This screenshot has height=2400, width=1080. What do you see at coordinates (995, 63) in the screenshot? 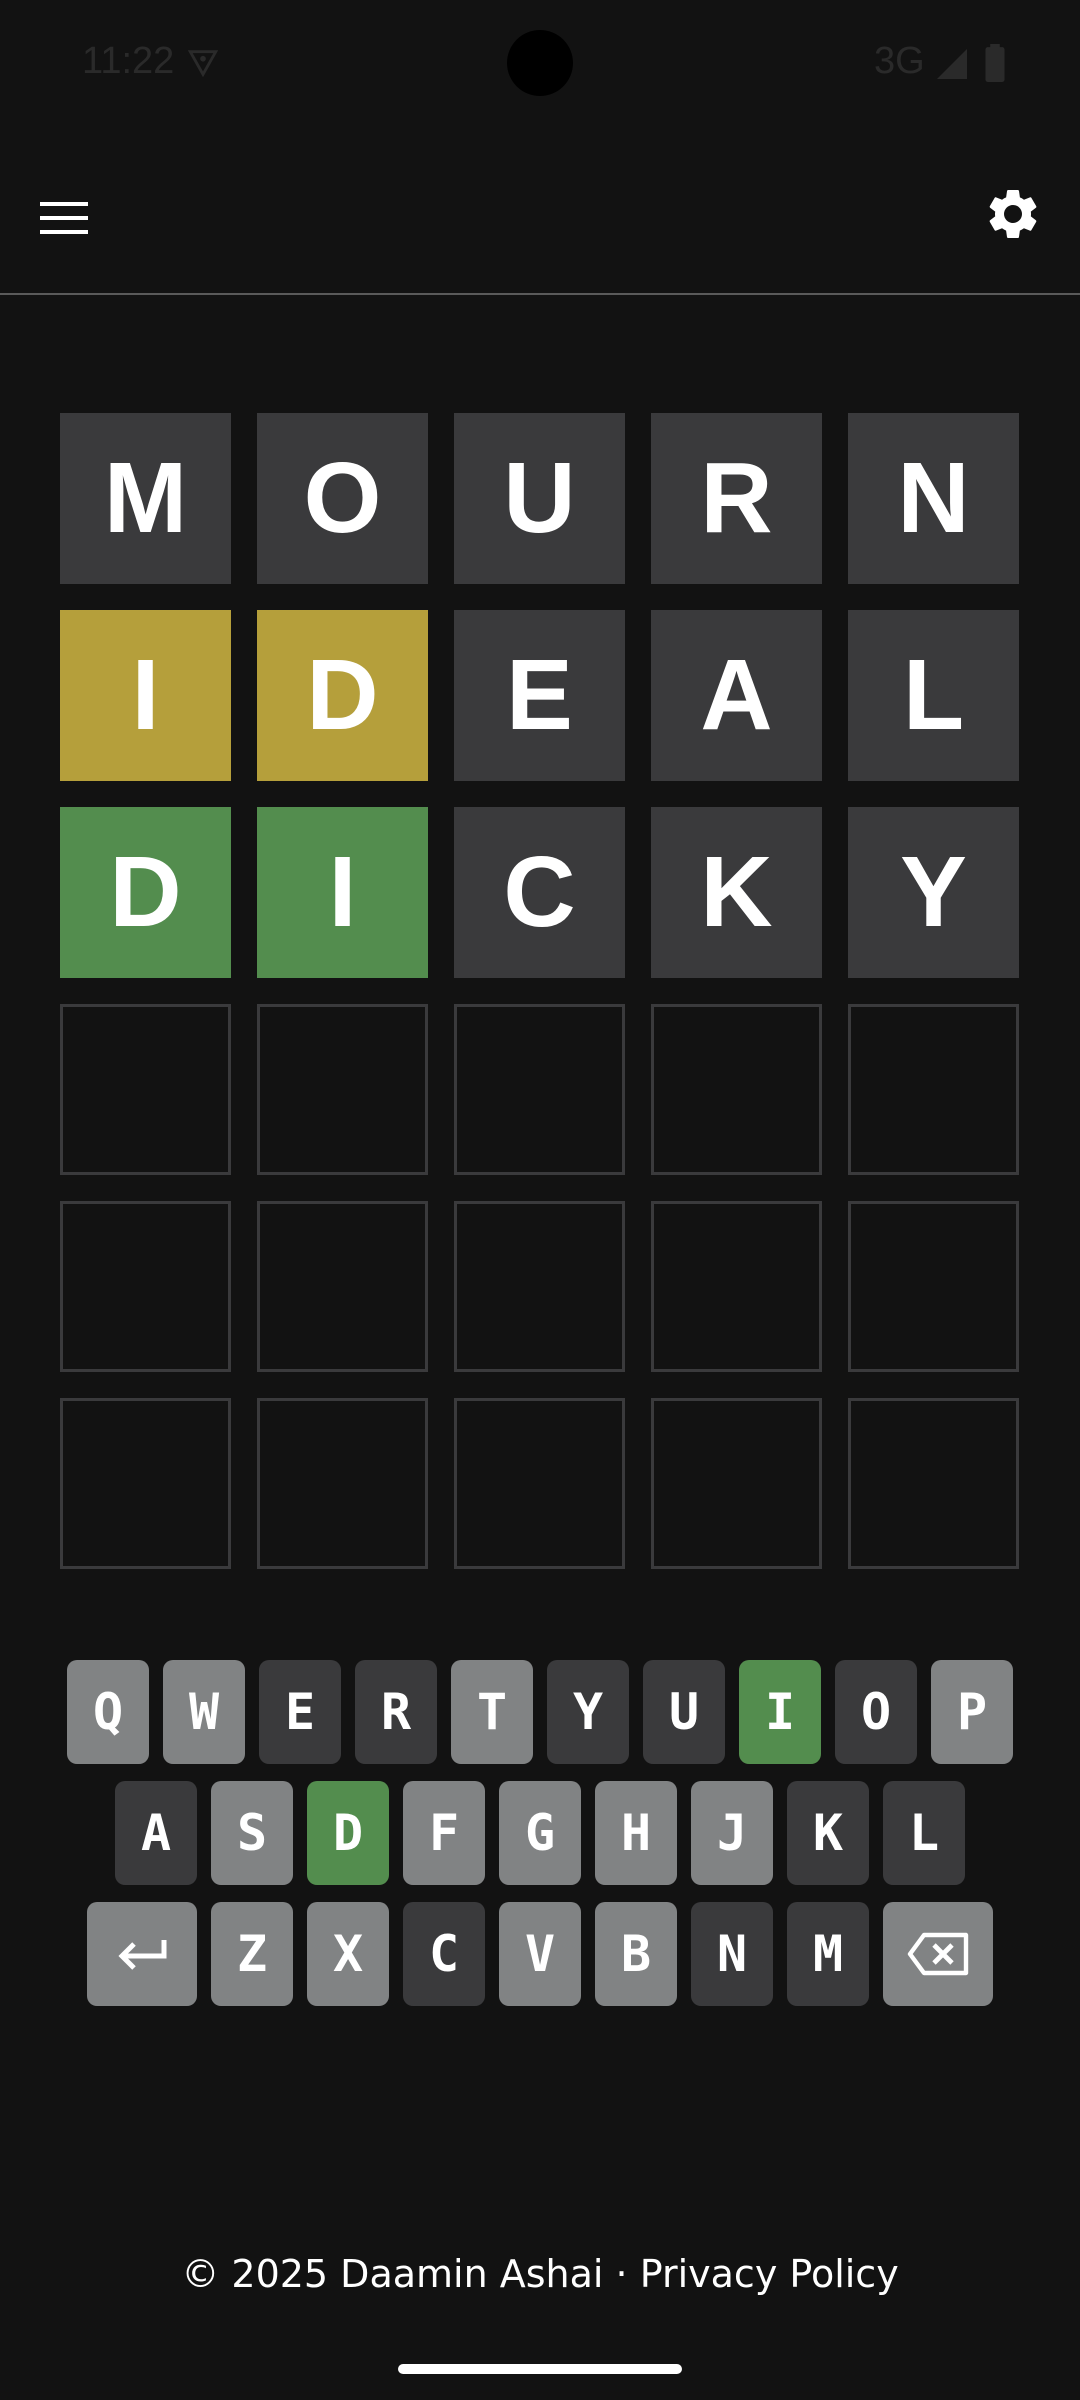
I see `battery-icon` at bounding box center [995, 63].